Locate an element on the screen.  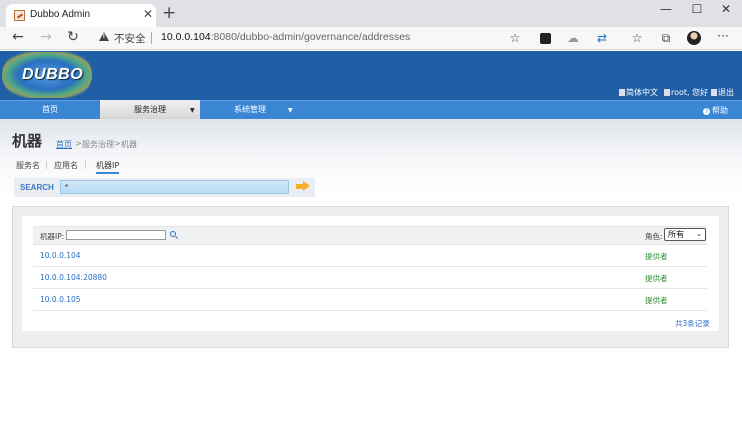
table-row: 10.0.0.104 提供者 is located at coordinates (370, 256).